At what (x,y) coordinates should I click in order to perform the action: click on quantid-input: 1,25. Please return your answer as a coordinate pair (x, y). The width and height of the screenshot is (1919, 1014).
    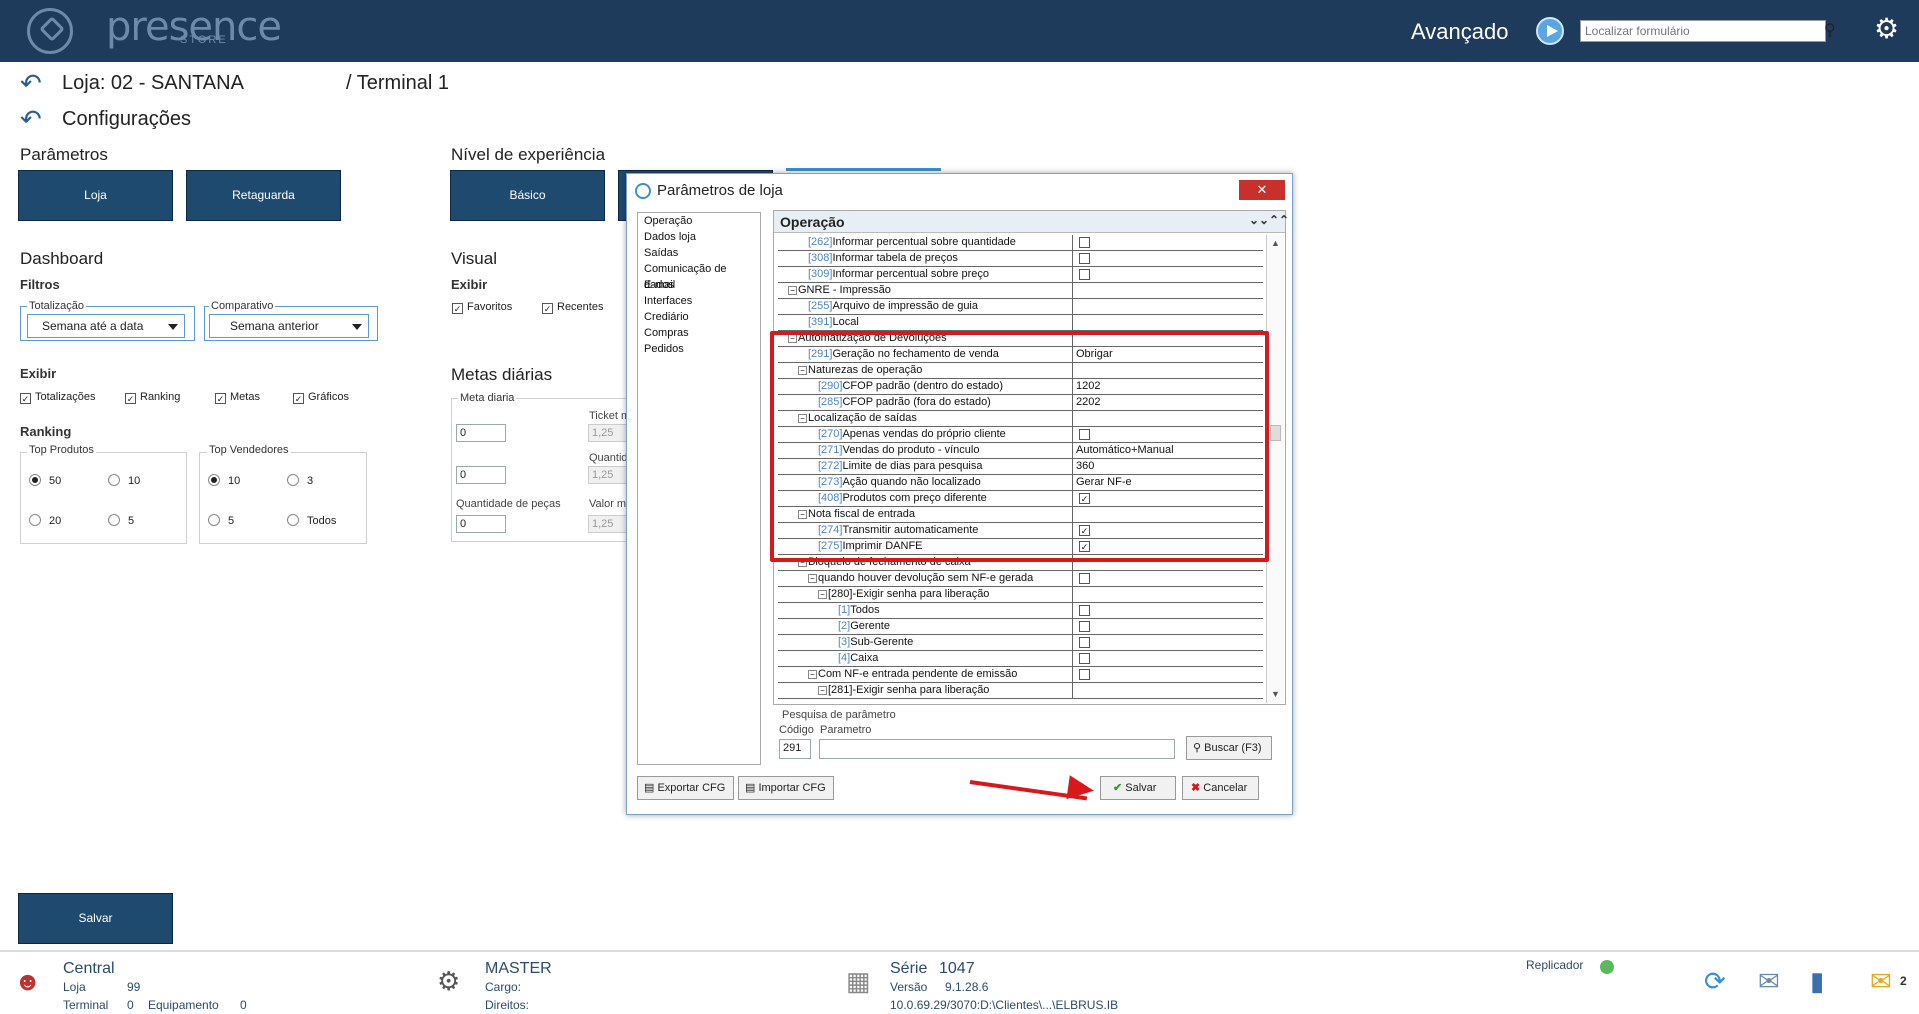
    Looking at the image, I should click on (609, 475).